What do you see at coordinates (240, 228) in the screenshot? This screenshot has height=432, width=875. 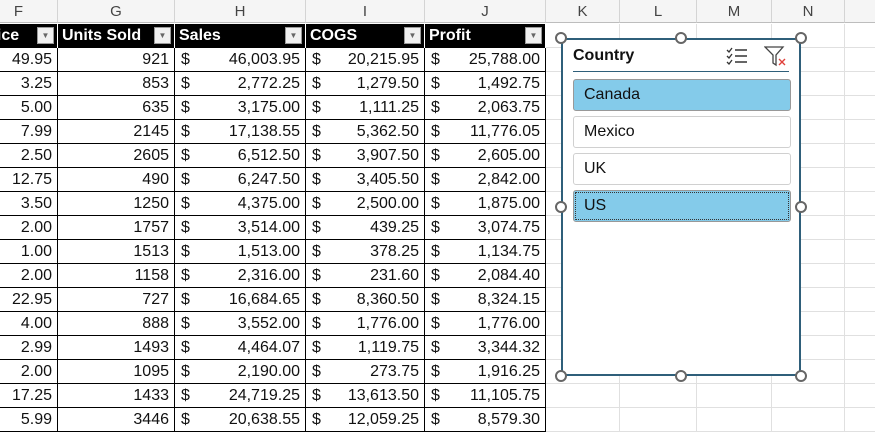 I see `table-cell: $3,514.00` at bounding box center [240, 228].